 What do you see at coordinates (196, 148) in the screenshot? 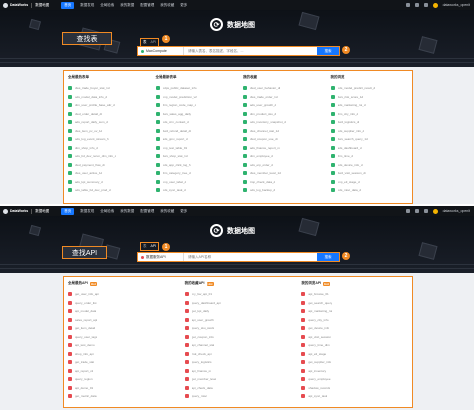
I see `list-item: tmp_test_table_01` at bounding box center [196, 148].